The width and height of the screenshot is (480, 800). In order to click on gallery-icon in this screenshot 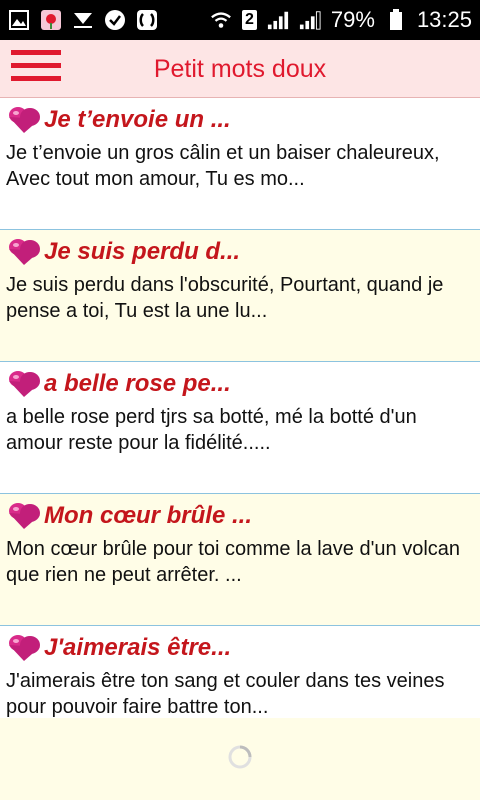, I will do `click(19, 20)`.